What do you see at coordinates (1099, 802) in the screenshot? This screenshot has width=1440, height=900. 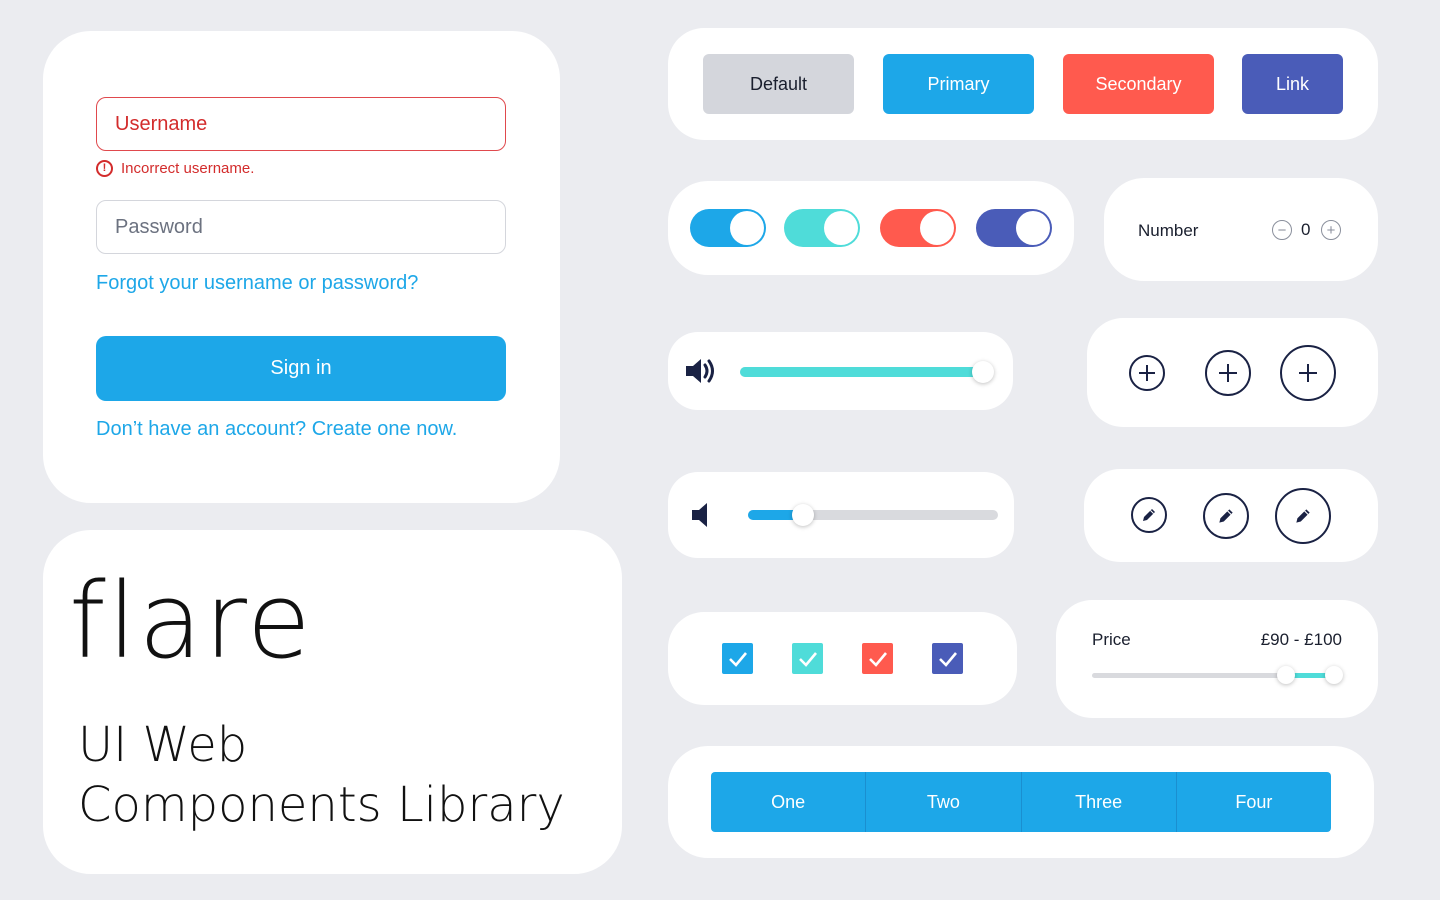 I see `tab-three: Three` at bounding box center [1099, 802].